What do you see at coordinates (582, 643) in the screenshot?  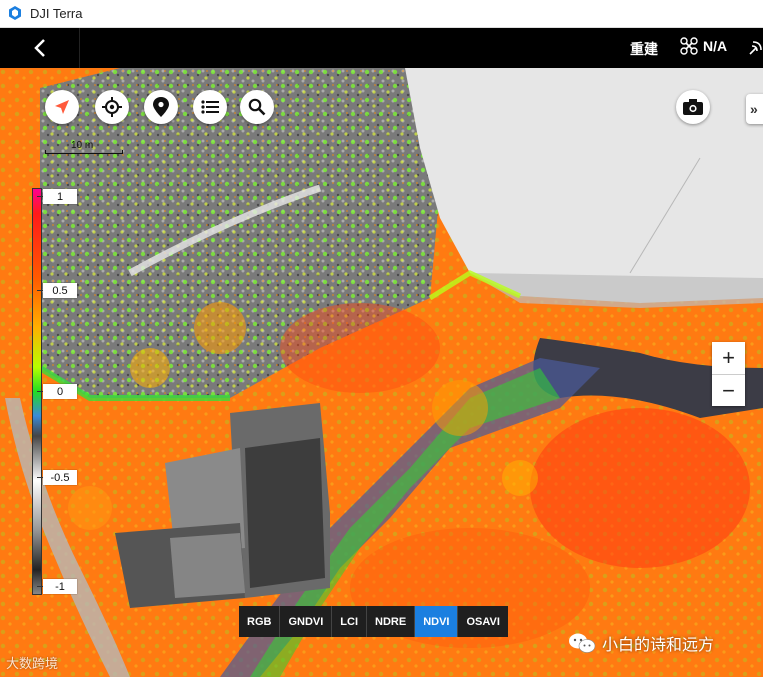 I see `wechat-logo-icon` at bounding box center [582, 643].